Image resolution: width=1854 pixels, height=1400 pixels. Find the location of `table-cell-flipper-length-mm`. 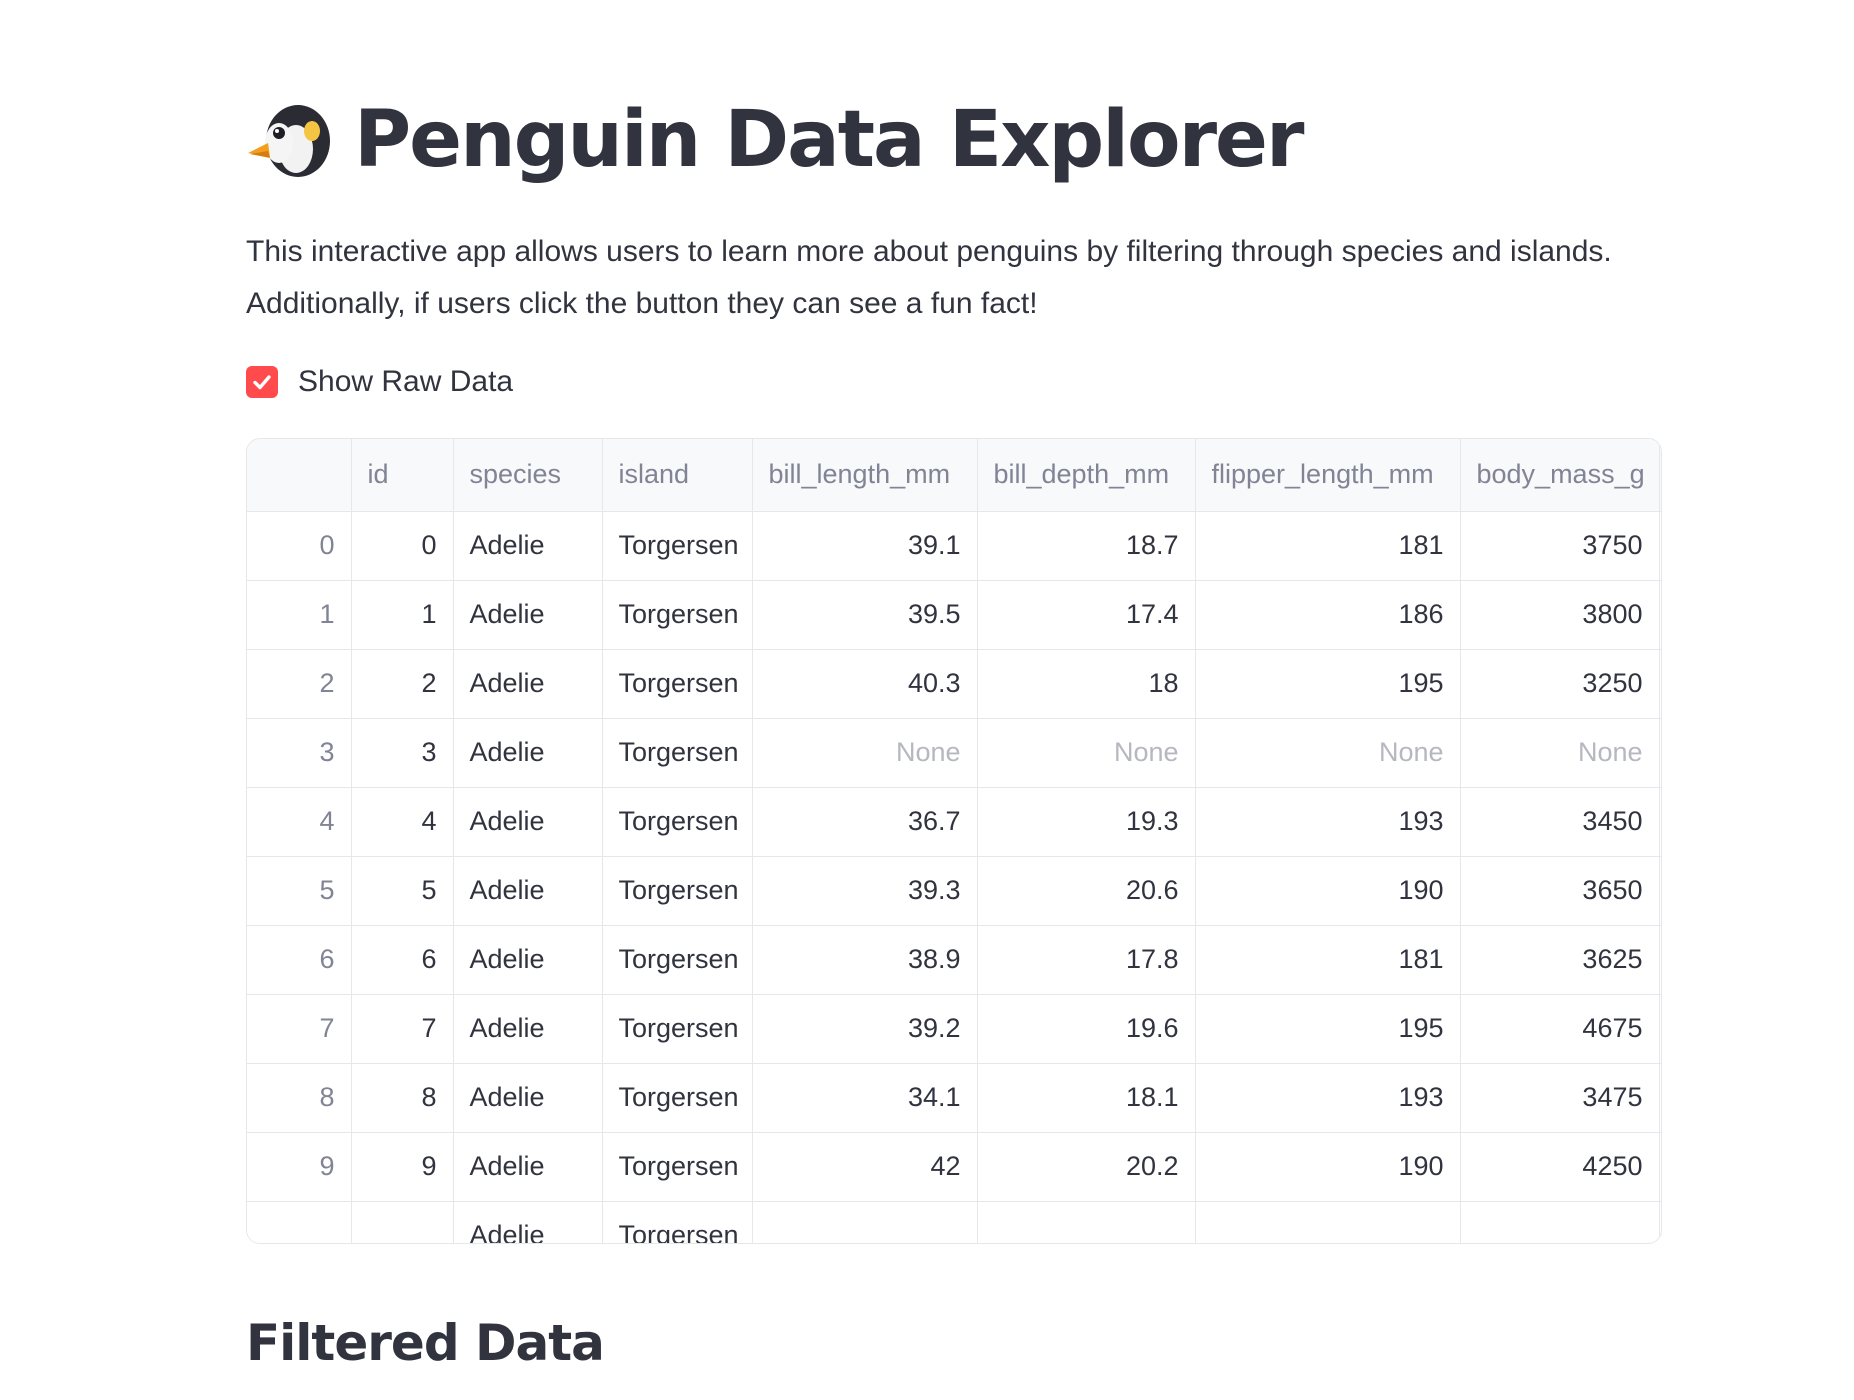

table-cell-flipper-length-mm is located at coordinates (1328, 1222).